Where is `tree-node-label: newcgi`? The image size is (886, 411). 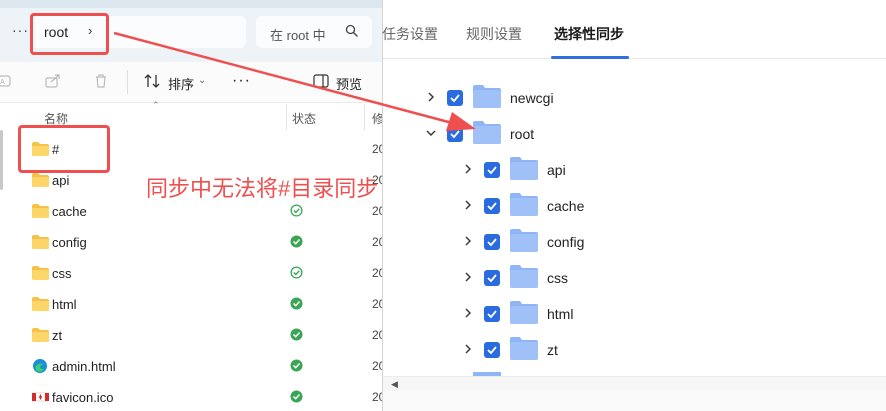
tree-node-label: newcgi is located at coordinates (532, 98).